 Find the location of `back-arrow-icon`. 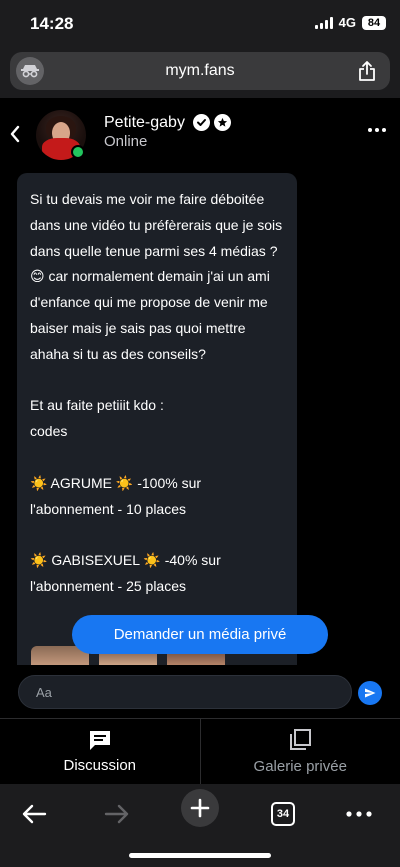

back-arrow-icon is located at coordinates (34, 814).